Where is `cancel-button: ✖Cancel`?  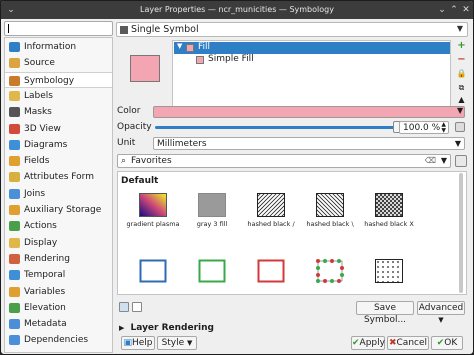
cancel-button: ✖Cancel is located at coordinates (408, 343).